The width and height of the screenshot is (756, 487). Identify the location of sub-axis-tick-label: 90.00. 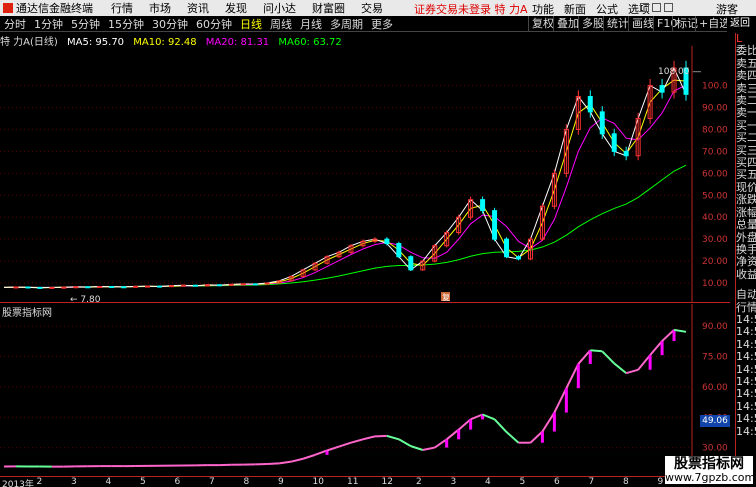
(715, 327).